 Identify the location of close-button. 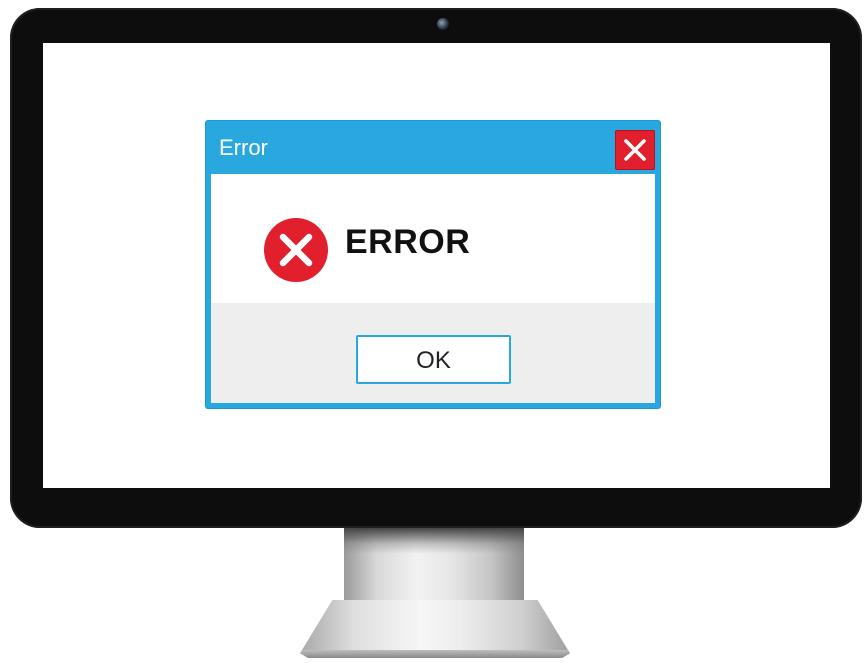
(635, 150).